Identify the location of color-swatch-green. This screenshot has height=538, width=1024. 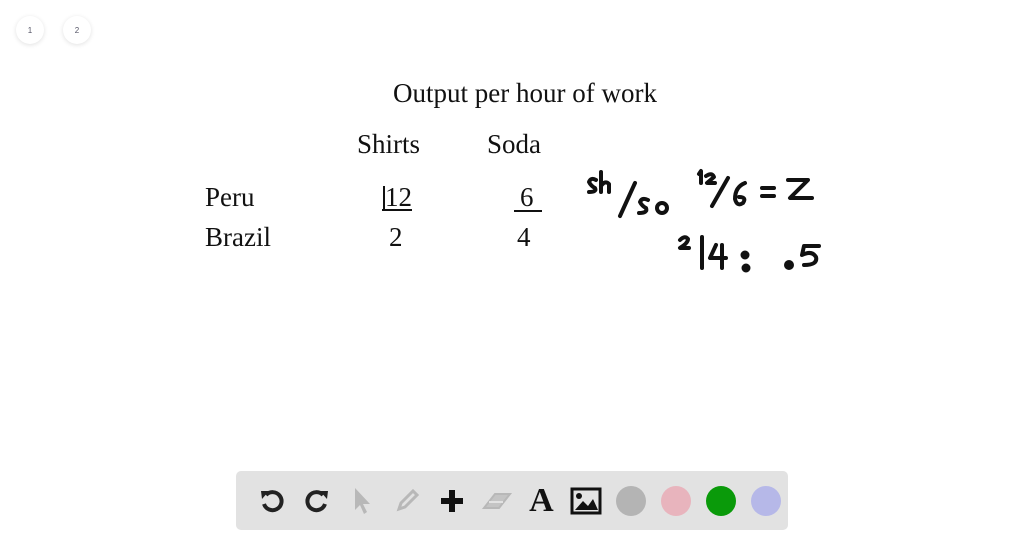
(720, 501).